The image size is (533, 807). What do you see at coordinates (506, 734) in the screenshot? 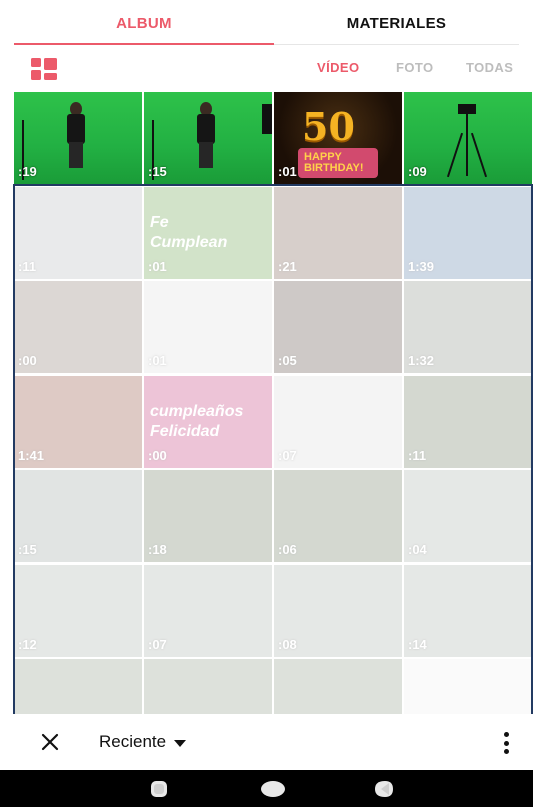
I see `more-vertical-icon` at bounding box center [506, 734].